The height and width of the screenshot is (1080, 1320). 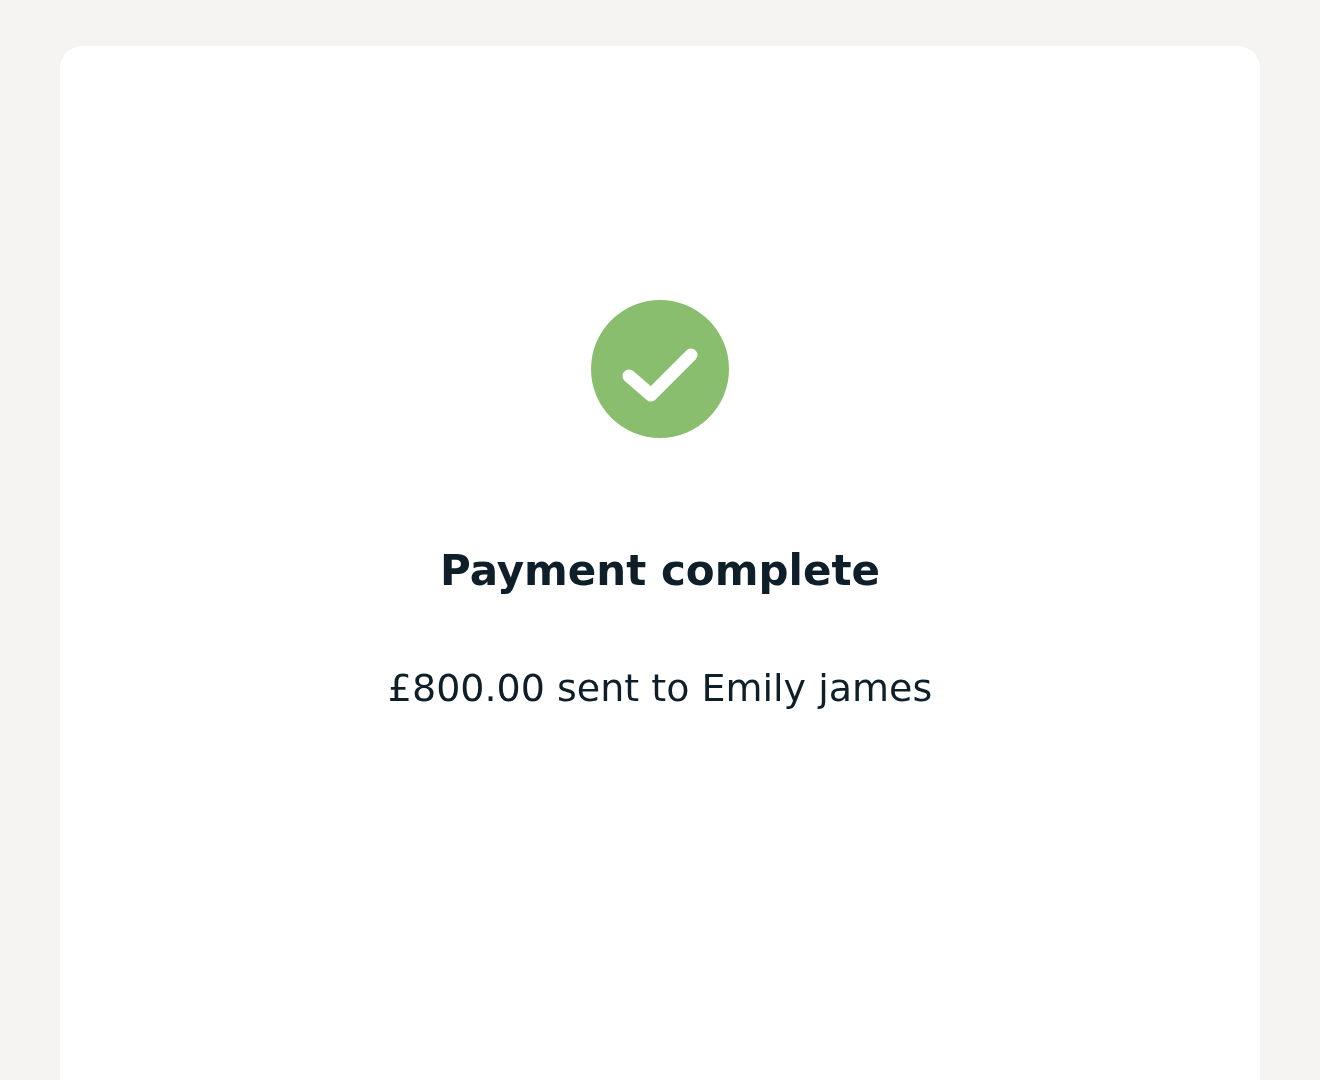 I want to click on payment-title: Payment complete, so click(x=660, y=571).